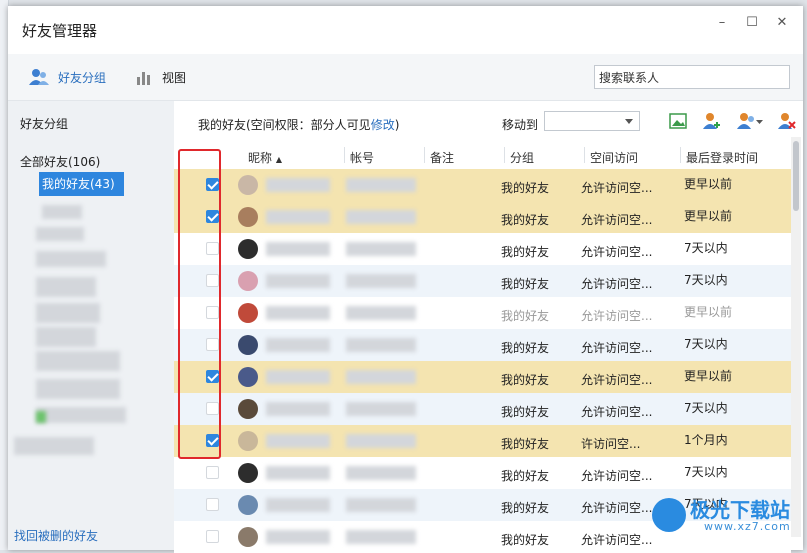 The width and height of the screenshot is (807, 553). What do you see at coordinates (199, 304) in the screenshot?
I see `checkbox-highlight-box` at bounding box center [199, 304].